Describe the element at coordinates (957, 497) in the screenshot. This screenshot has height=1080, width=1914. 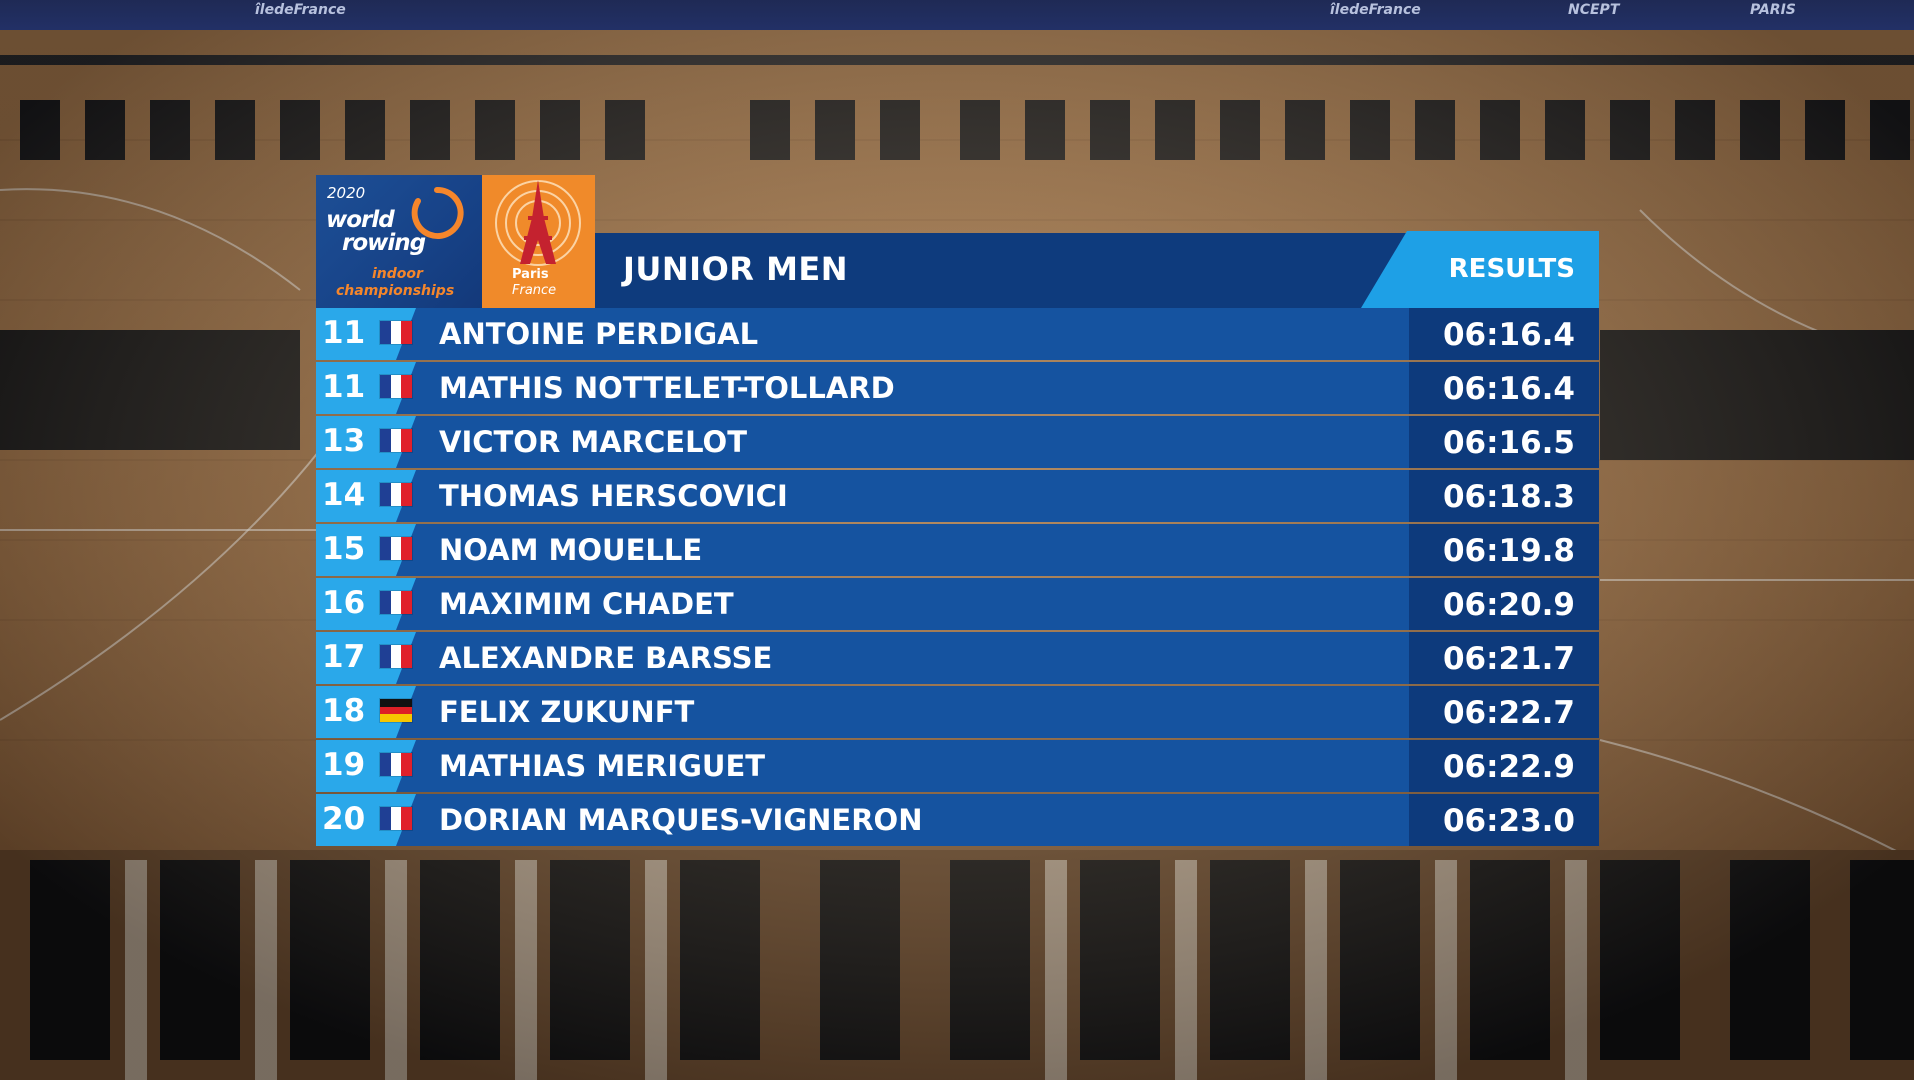
I see `result-row: 14 THOMAS HERSCOVICI 06:18.3` at that location.